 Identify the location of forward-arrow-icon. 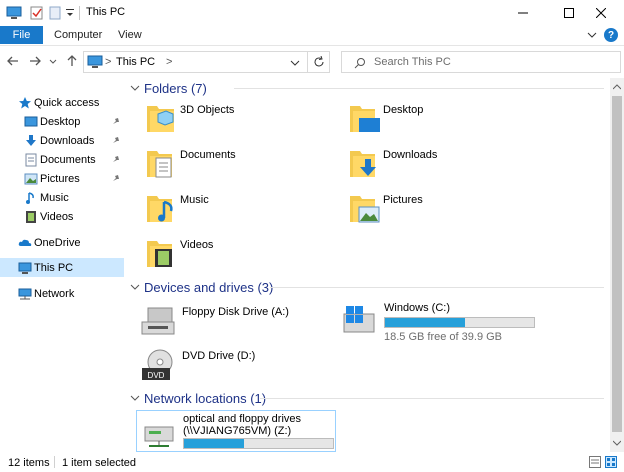
(35, 61).